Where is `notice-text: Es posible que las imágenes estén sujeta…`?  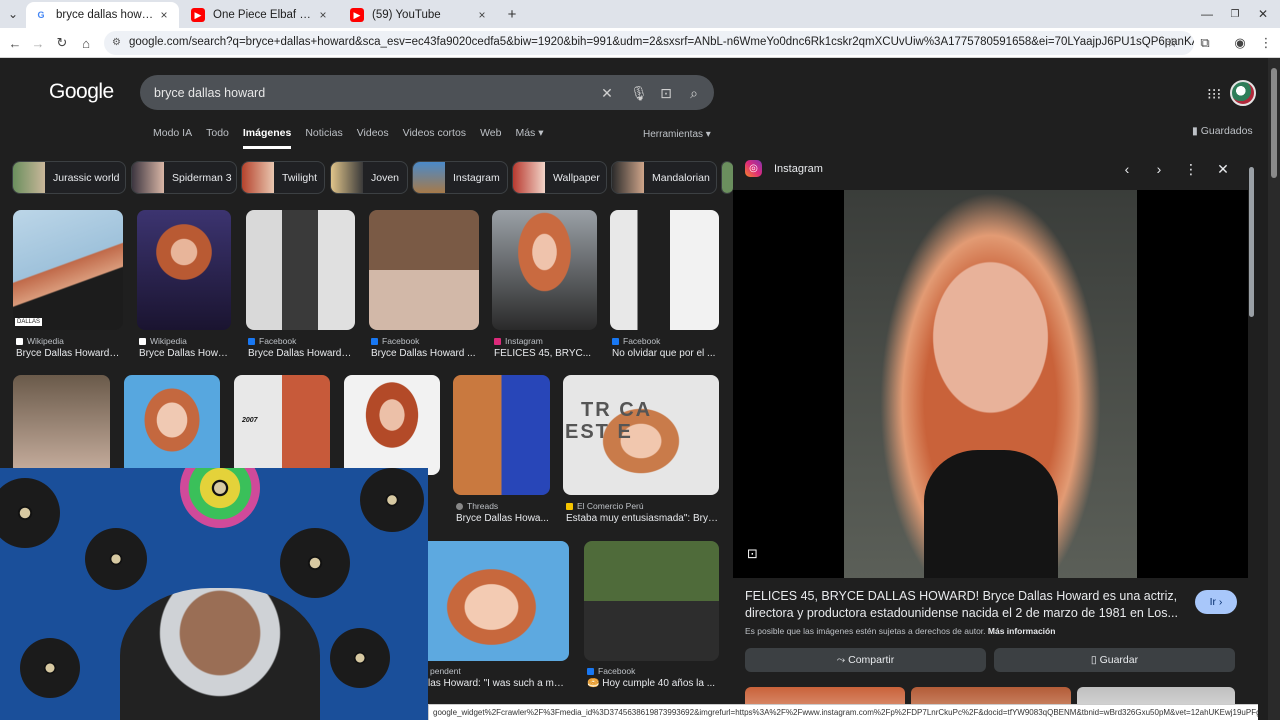
notice-text: Es posible que las imágenes estén sujeta… is located at coordinates (865, 631).